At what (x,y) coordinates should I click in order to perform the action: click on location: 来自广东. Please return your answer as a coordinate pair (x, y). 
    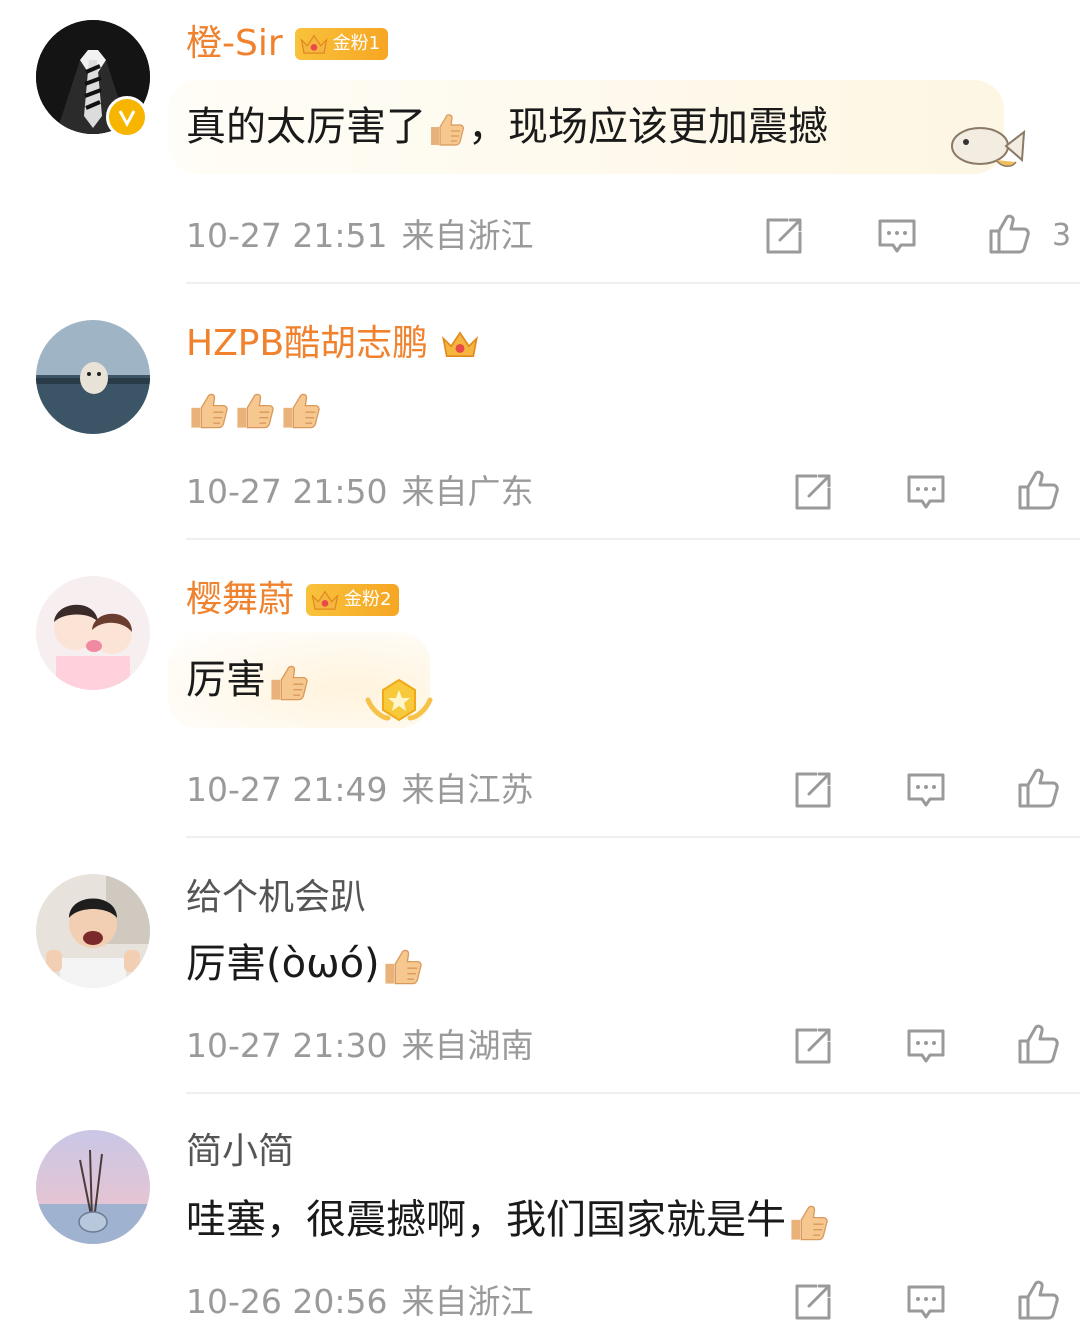
    Looking at the image, I should click on (467, 491).